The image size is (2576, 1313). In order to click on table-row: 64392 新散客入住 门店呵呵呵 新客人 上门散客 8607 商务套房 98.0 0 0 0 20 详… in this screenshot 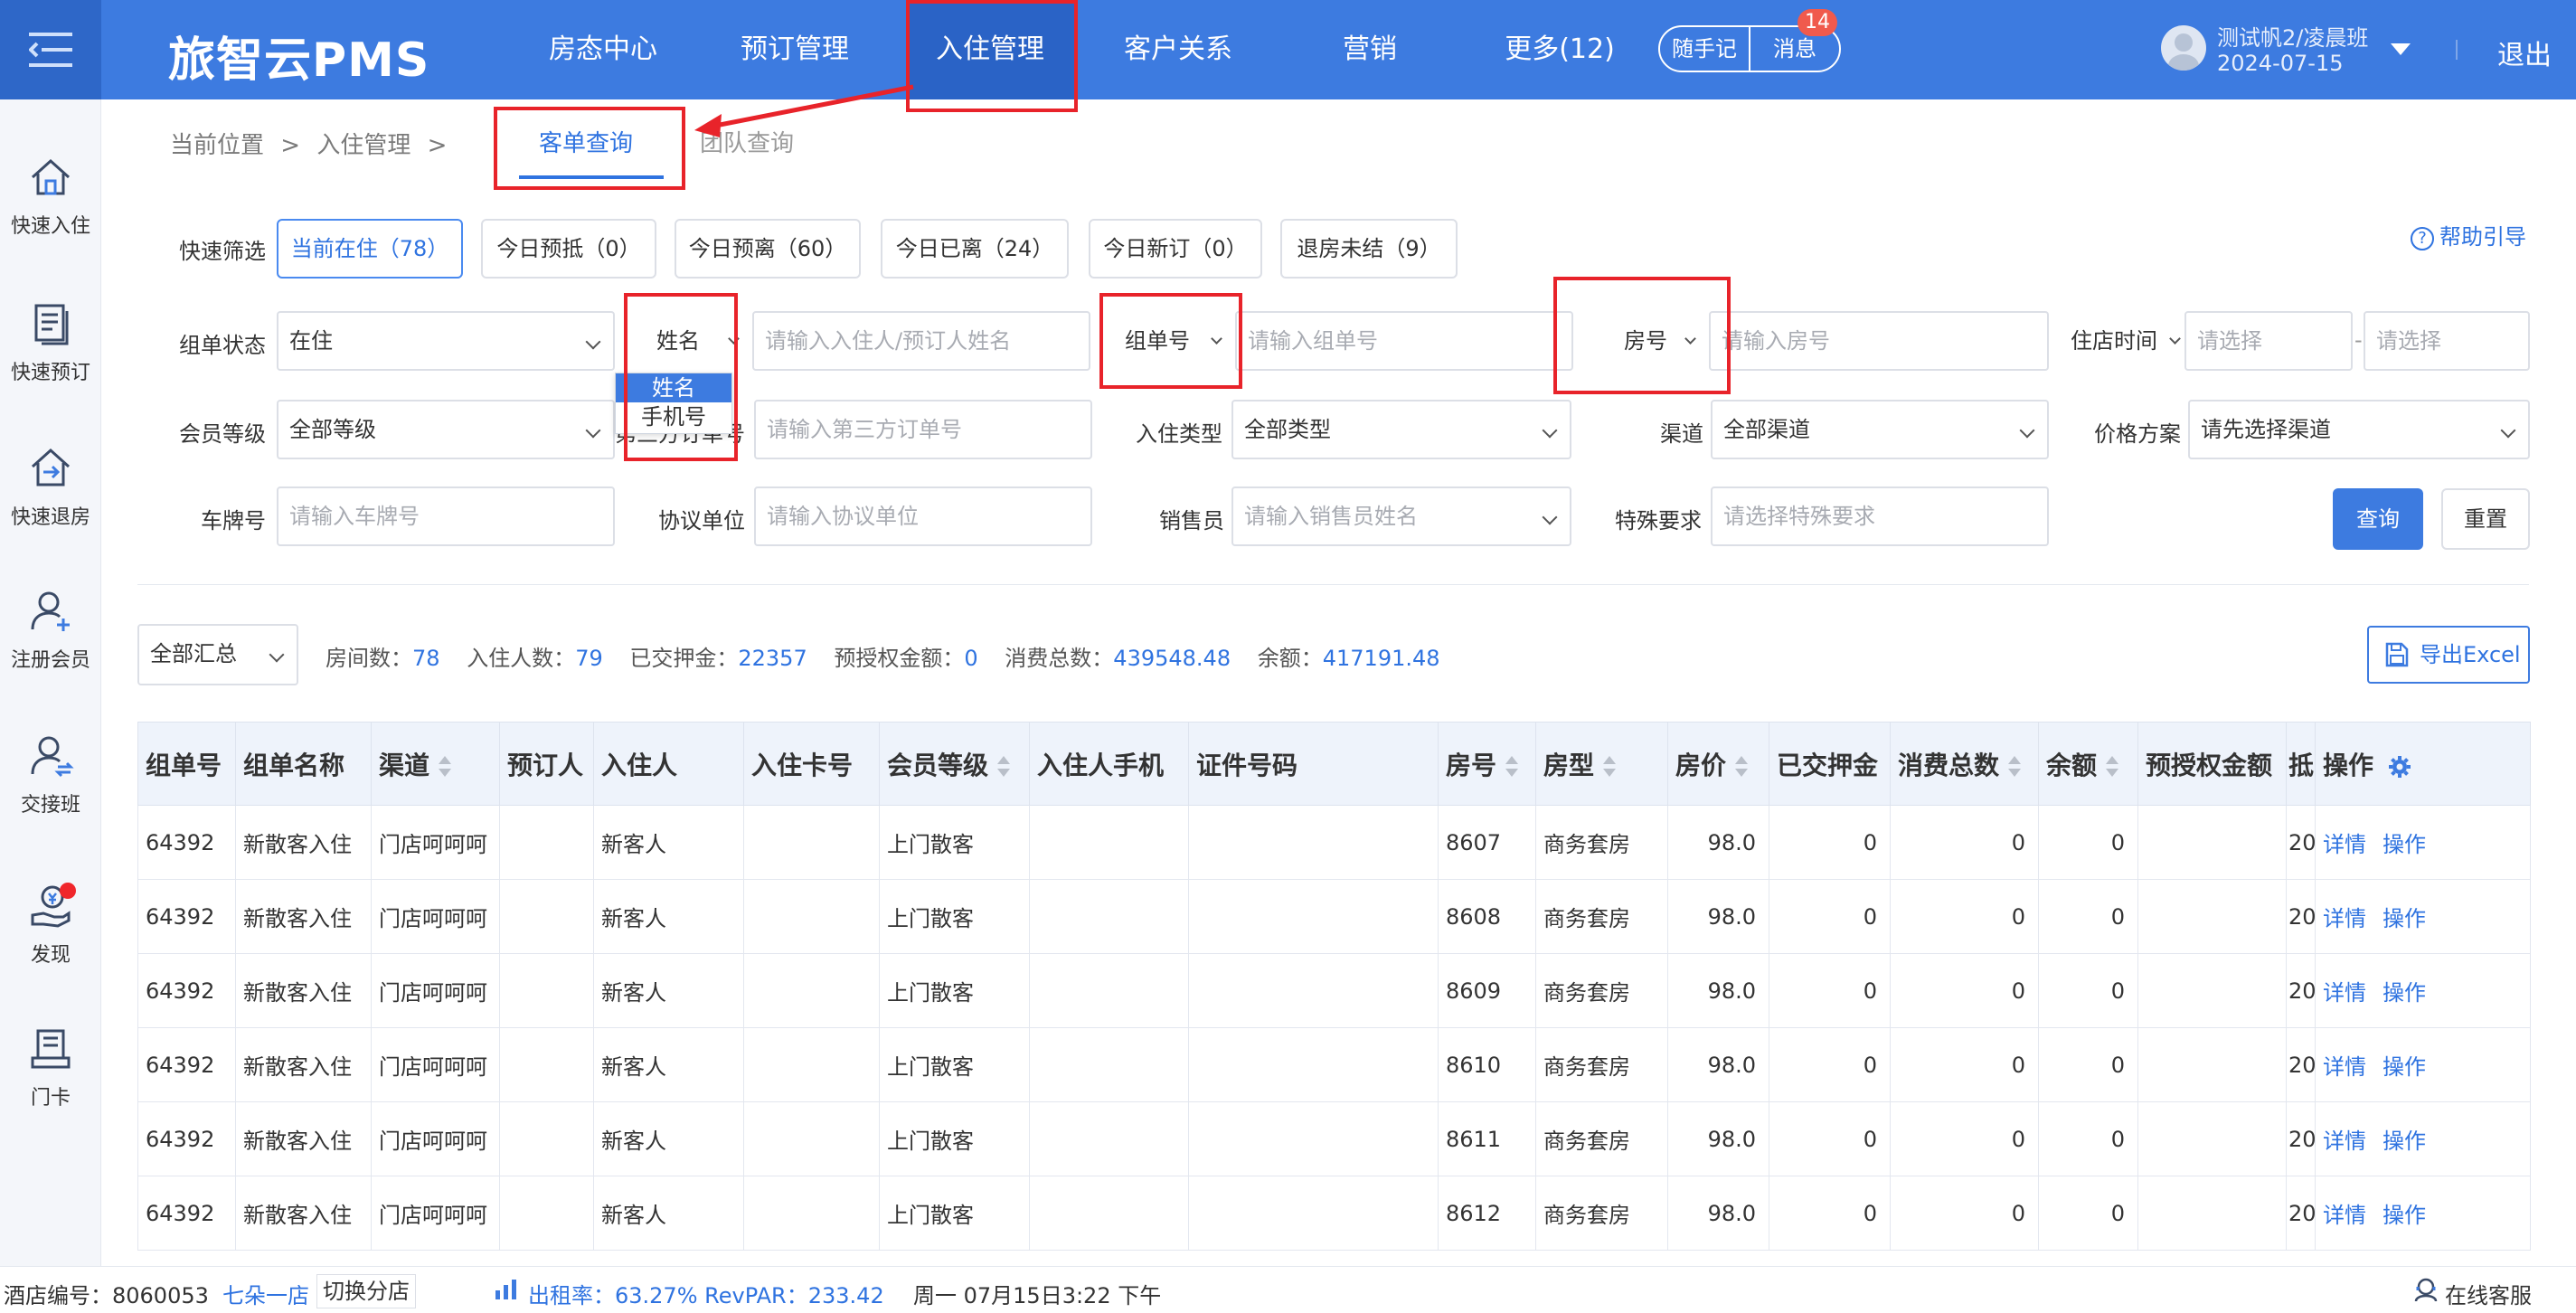, I will do `click(1334, 842)`.